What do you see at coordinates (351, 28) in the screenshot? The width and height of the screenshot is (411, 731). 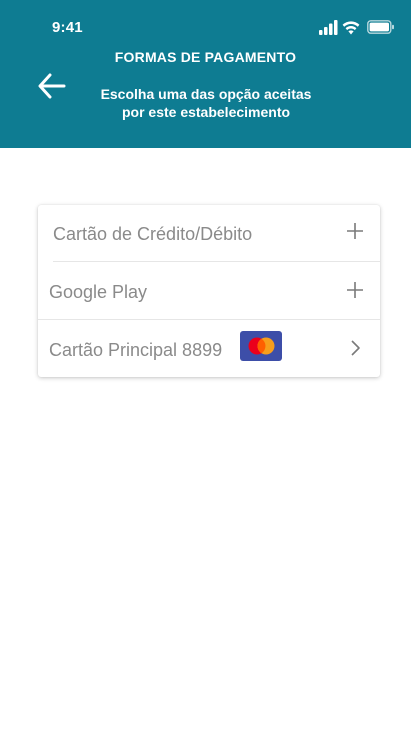 I see `wifi-icon` at bounding box center [351, 28].